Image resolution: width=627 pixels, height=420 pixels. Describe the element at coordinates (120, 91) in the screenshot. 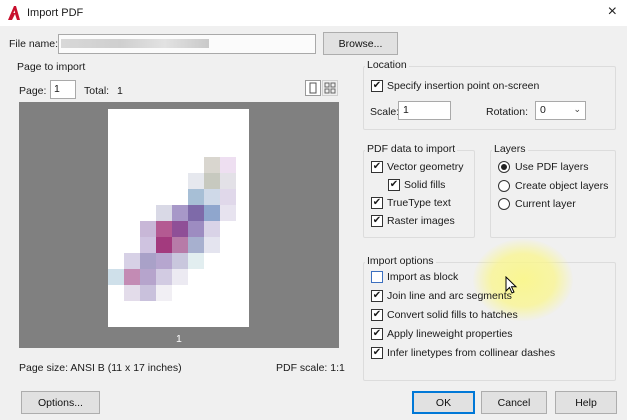

I see `total-value: 1` at that location.